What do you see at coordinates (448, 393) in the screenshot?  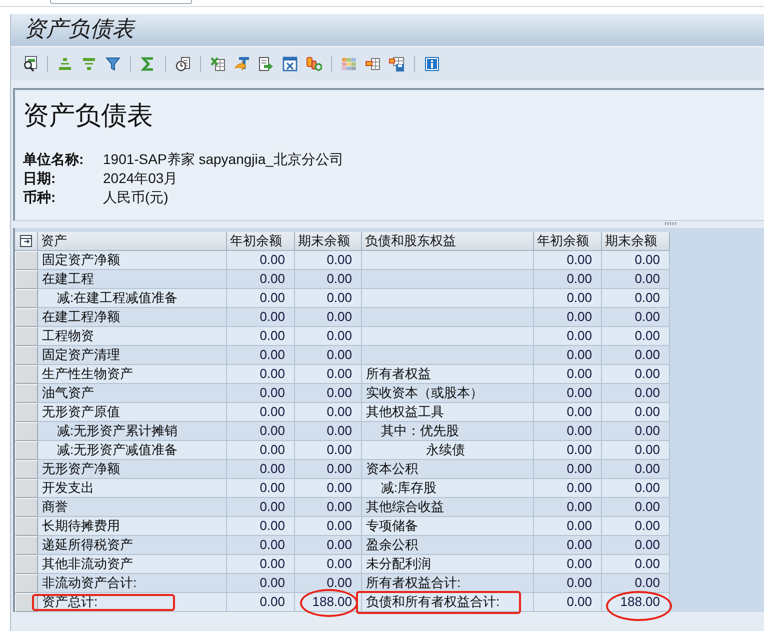 I see `table-cell: 实收资本（或股本）` at bounding box center [448, 393].